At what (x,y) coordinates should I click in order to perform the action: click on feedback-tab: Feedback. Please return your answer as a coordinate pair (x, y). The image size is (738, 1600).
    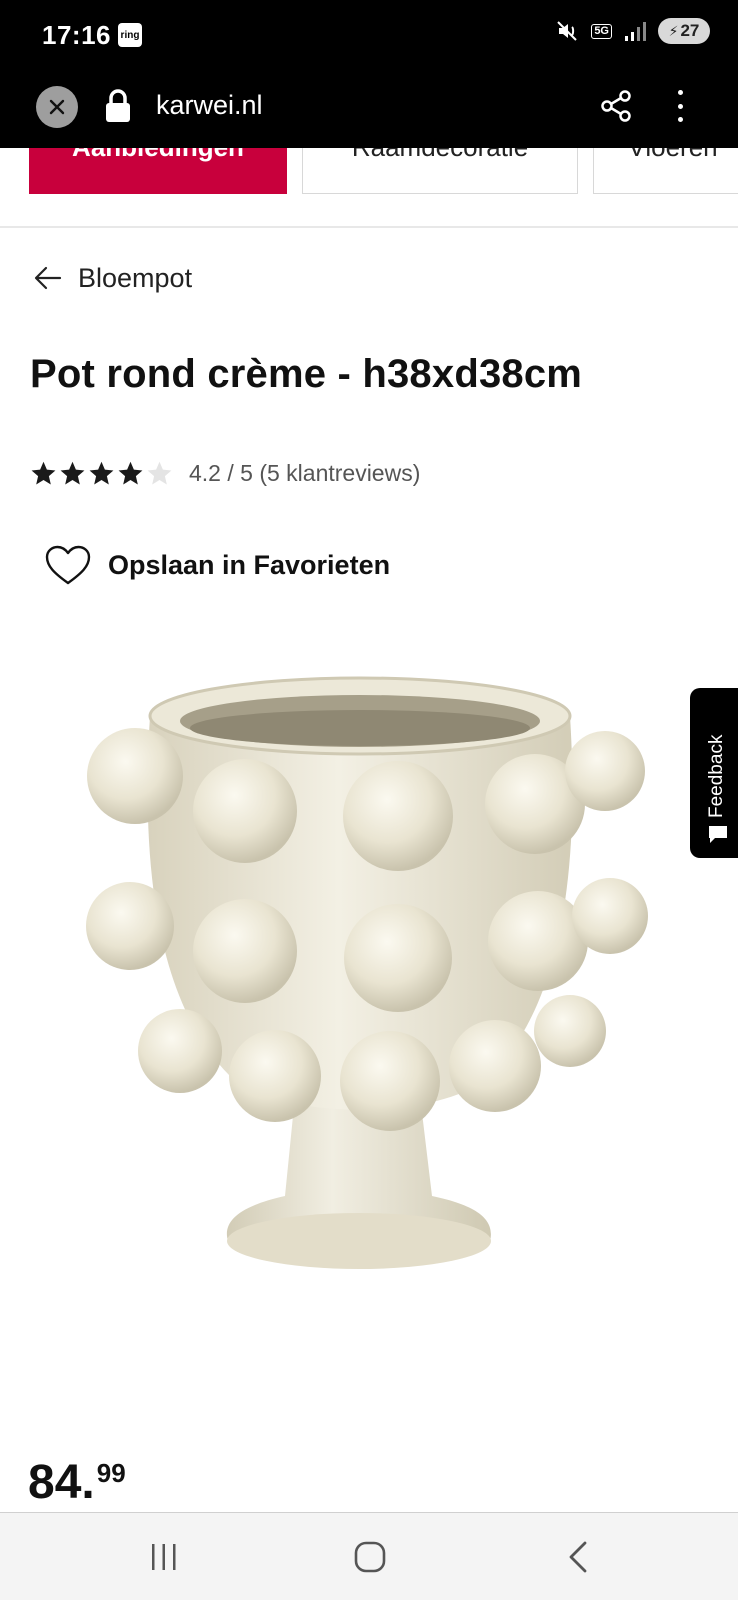
    Looking at the image, I should click on (714, 773).